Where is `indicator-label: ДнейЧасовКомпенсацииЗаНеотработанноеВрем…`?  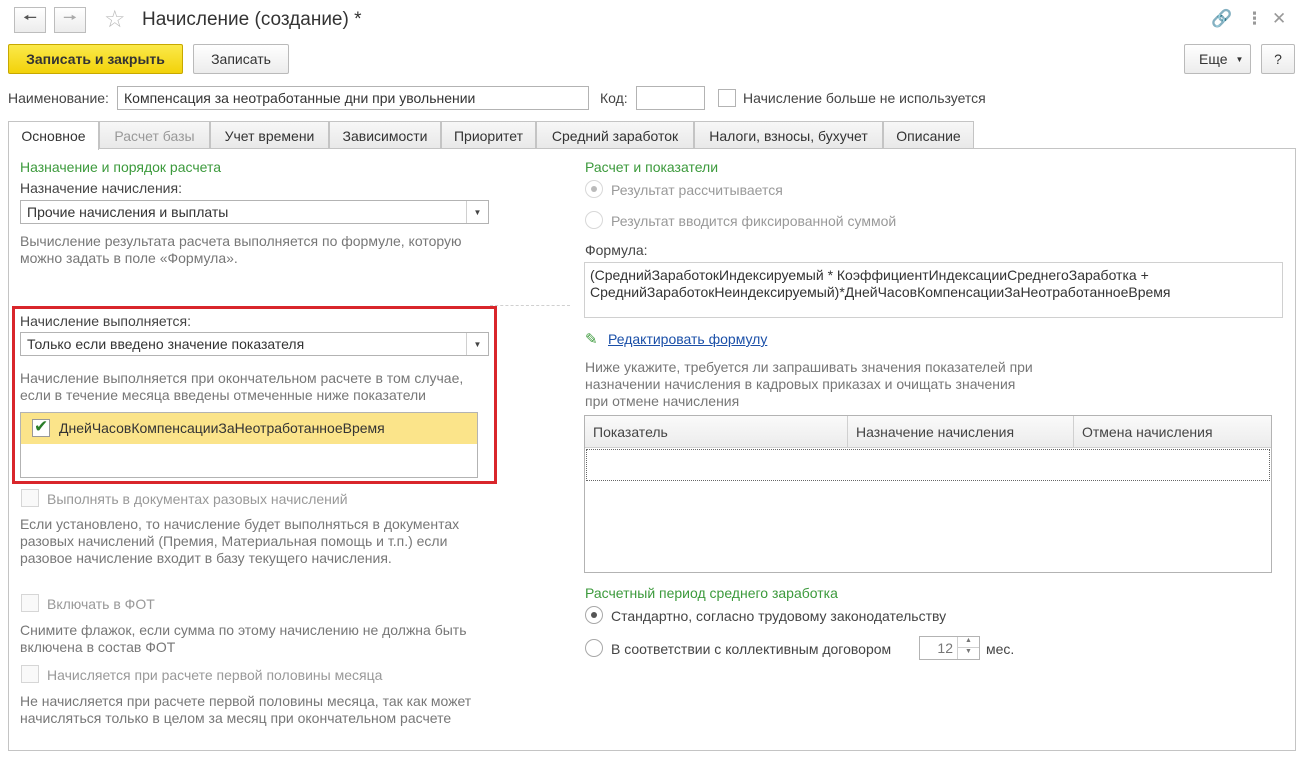 indicator-label: ДнейЧасовКомпенсацииЗаНеотработанноеВрем… is located at coordinates (222, 428).